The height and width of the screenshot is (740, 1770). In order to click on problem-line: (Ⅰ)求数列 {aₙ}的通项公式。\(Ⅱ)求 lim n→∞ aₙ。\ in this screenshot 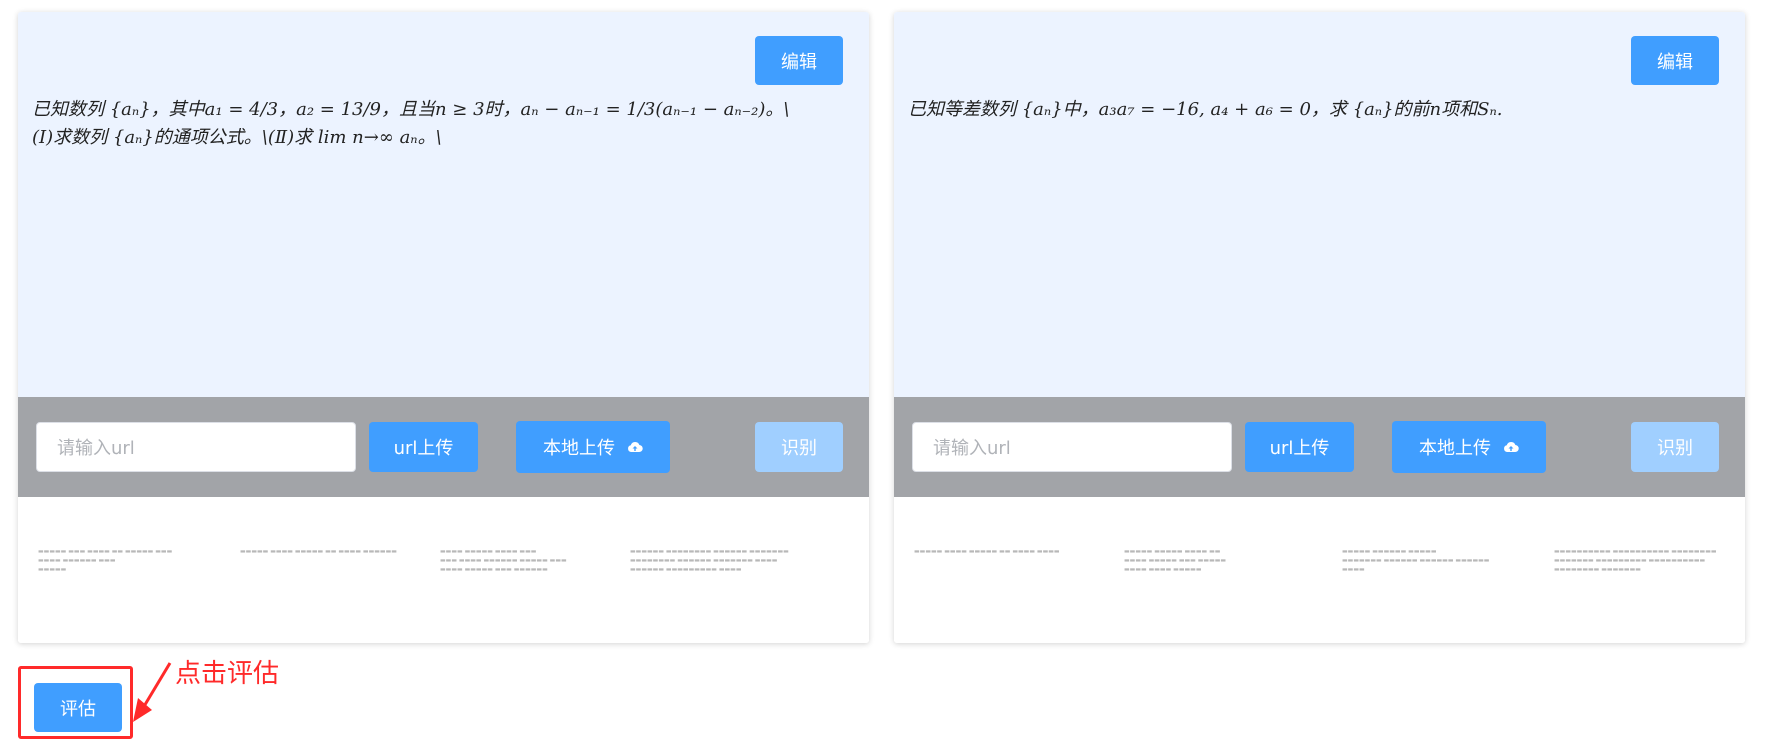, I will do `click(237, 137)`.